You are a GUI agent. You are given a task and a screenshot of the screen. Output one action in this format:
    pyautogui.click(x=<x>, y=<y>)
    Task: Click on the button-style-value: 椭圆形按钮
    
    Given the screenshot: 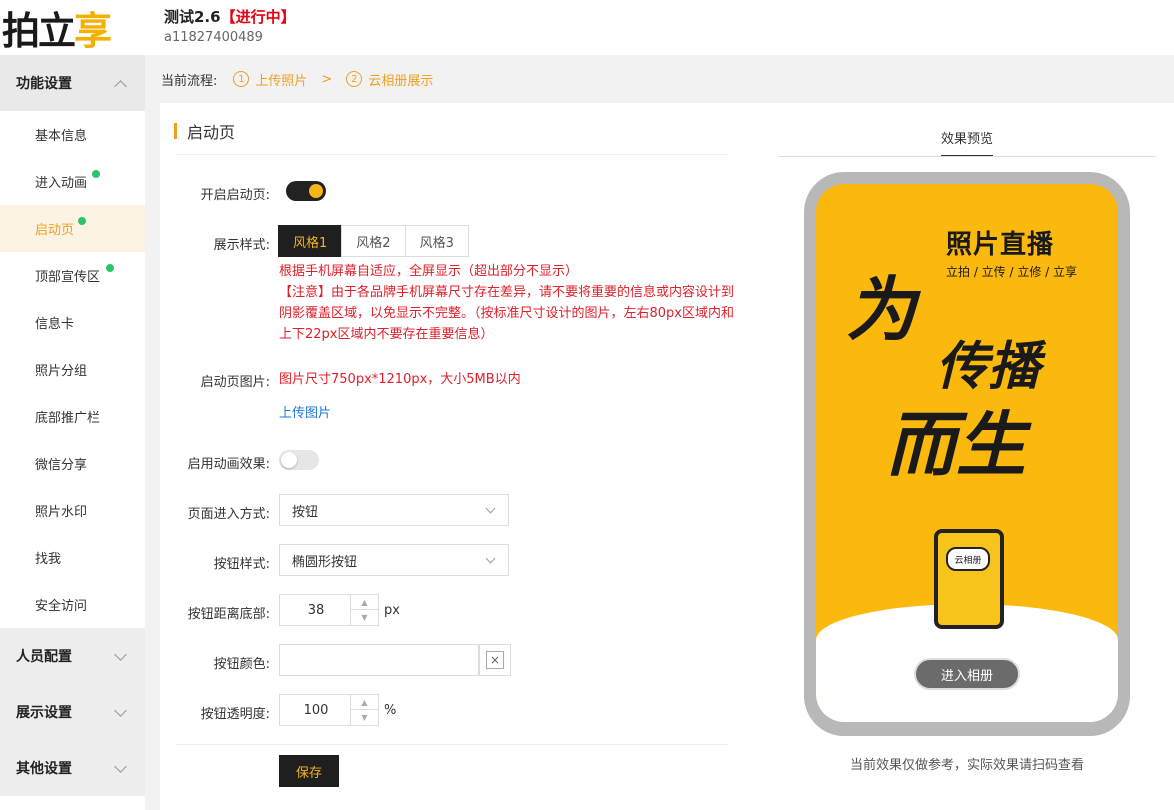 What is the action you would take?
    pyautogui.click(x=325, y=562)
    